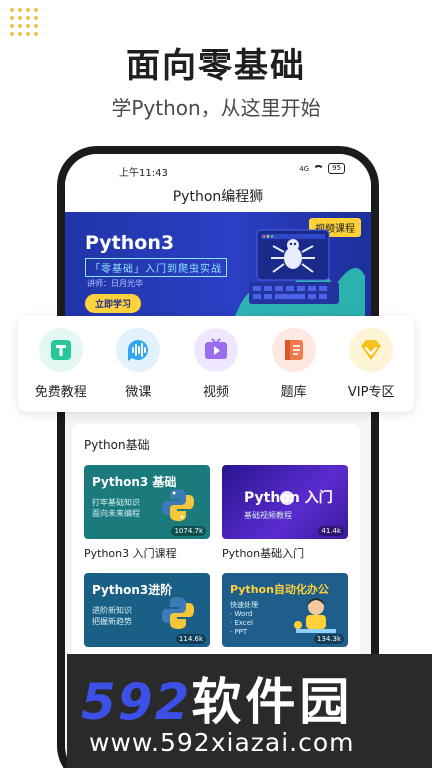 This screenshot has height=768, width=432. Describe the element at coordinates (216, 66) in the screenshot. I see `hero-headline: 面向零基础` at that location.